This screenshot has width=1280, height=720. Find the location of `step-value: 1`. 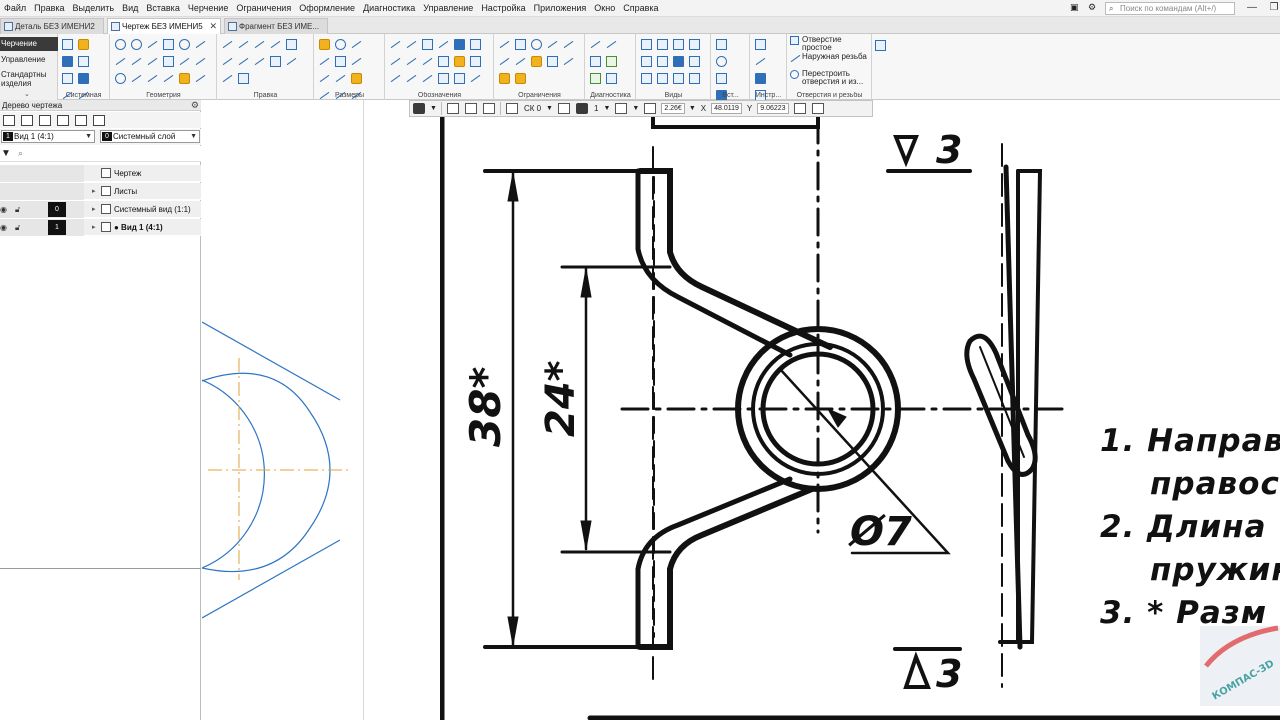

step-value: 1 is located at coordinates (596, 108).